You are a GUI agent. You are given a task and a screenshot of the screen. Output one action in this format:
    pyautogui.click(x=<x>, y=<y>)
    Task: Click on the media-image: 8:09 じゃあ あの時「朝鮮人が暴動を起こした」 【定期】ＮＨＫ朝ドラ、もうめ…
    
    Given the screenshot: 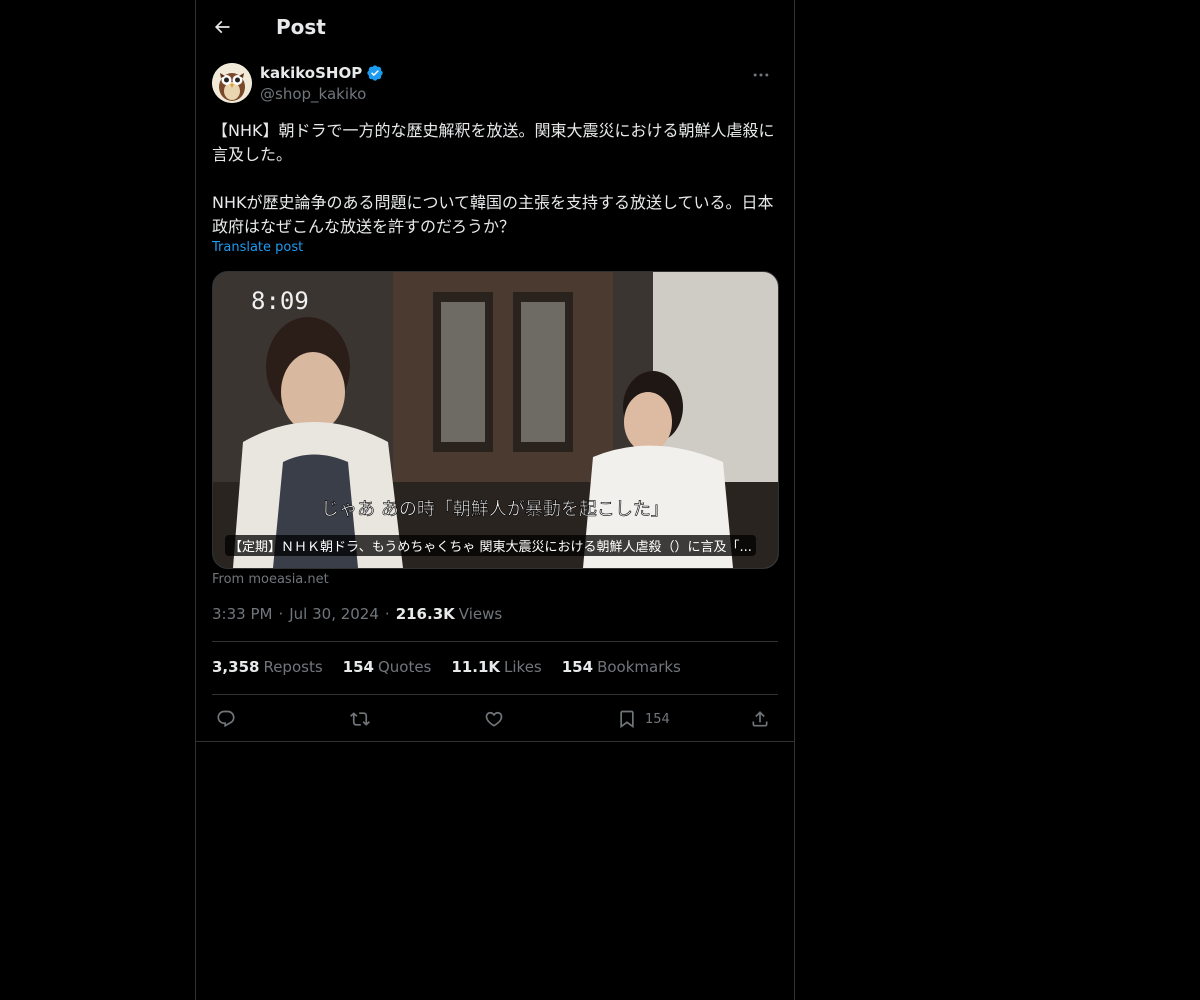 What is the action you would take?
    pyautogui.click(x=495, y=420)
    